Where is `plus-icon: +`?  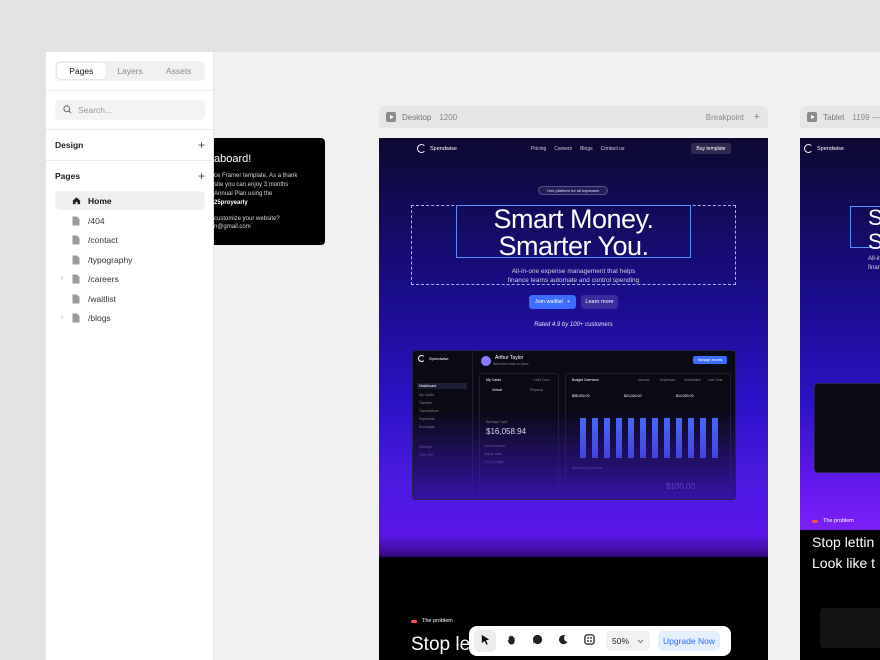
plus-icon: + is located at coordinates (568, 302).